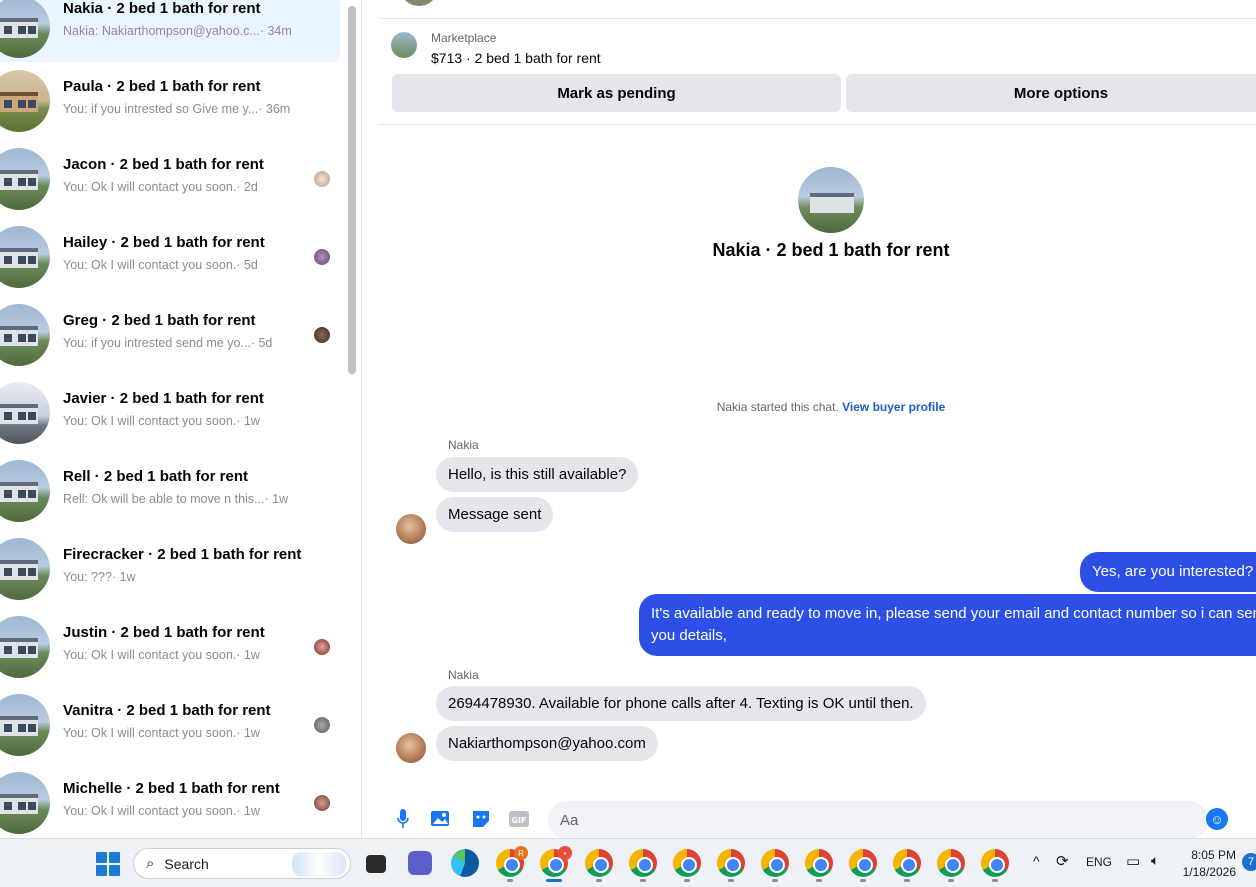 The width and height of the screenshot is (1256, 887). What do you see at coordinates (512, 861) in the screenshot?
I see `chrome-icon: R` at bounding box center [512, 861].